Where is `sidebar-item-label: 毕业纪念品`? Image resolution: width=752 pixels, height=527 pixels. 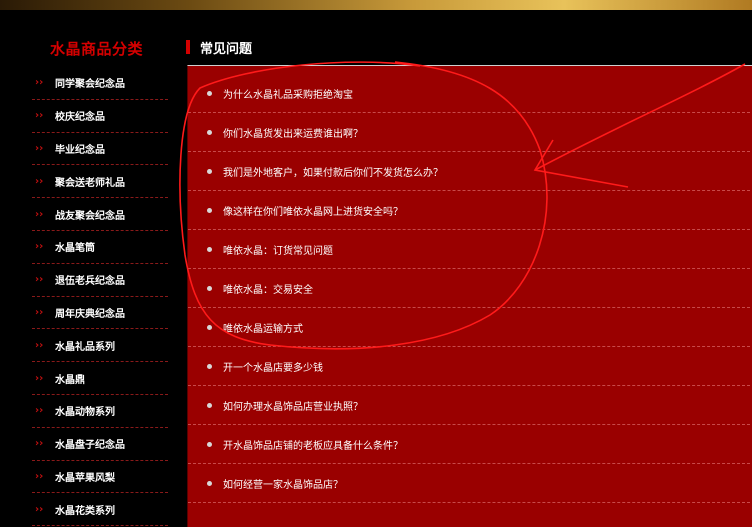
sidebar-item-label: 毕业纪念品 is located at coordinates (80, 148).